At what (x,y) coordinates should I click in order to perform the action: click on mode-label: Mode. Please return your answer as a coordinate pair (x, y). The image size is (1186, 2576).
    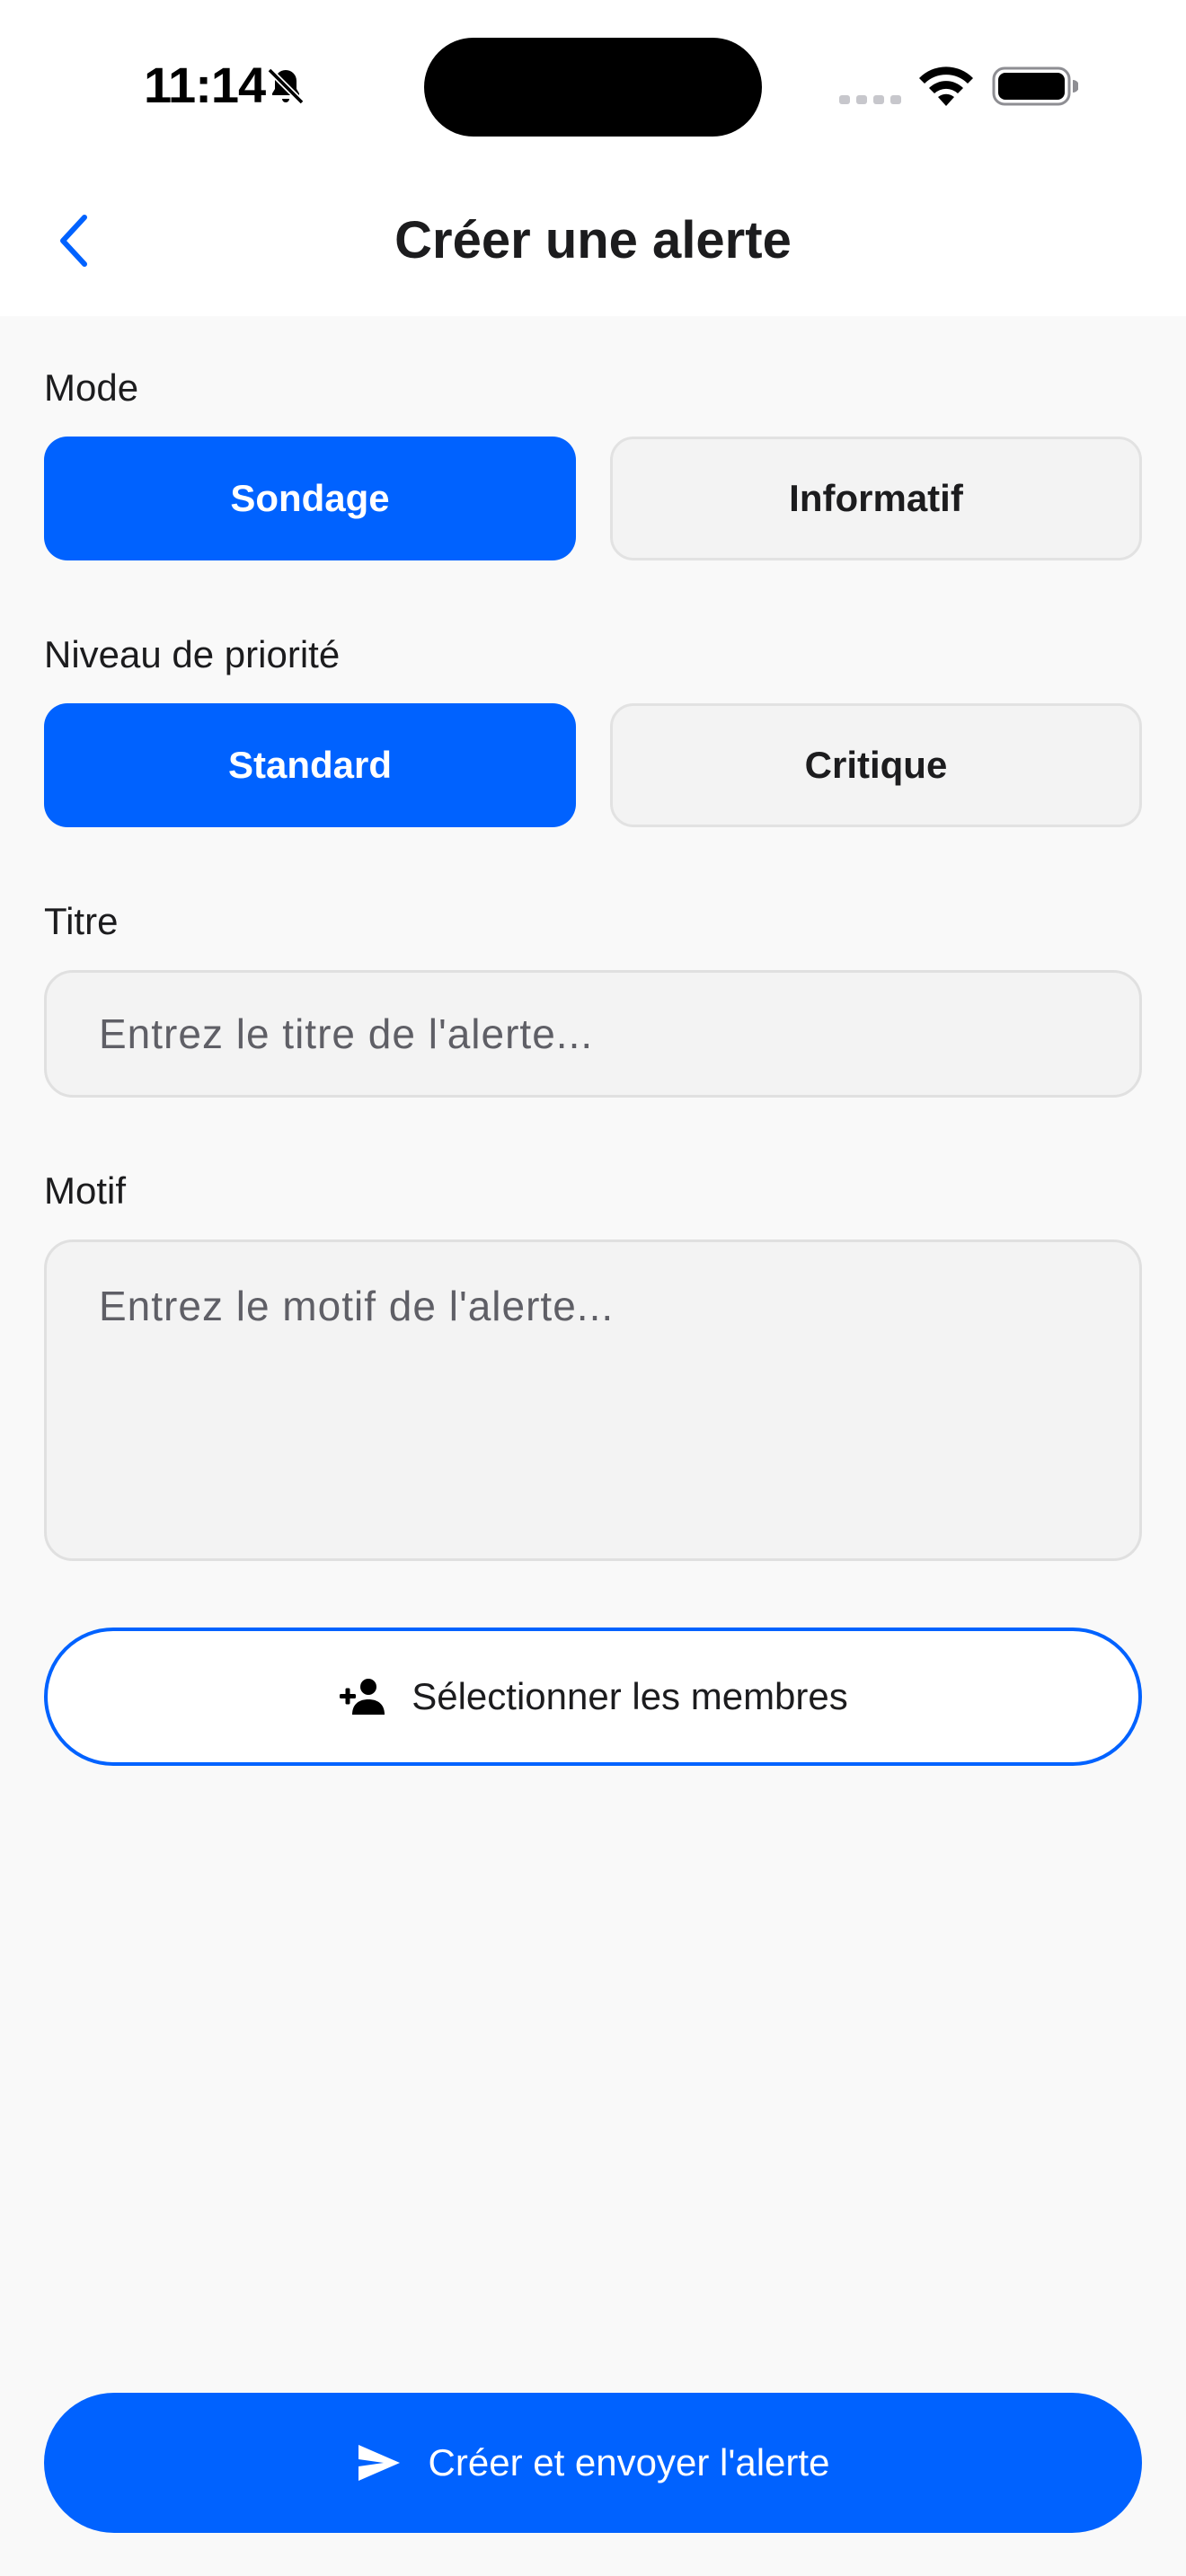
    Looking at the image, I should click on (91, 387).